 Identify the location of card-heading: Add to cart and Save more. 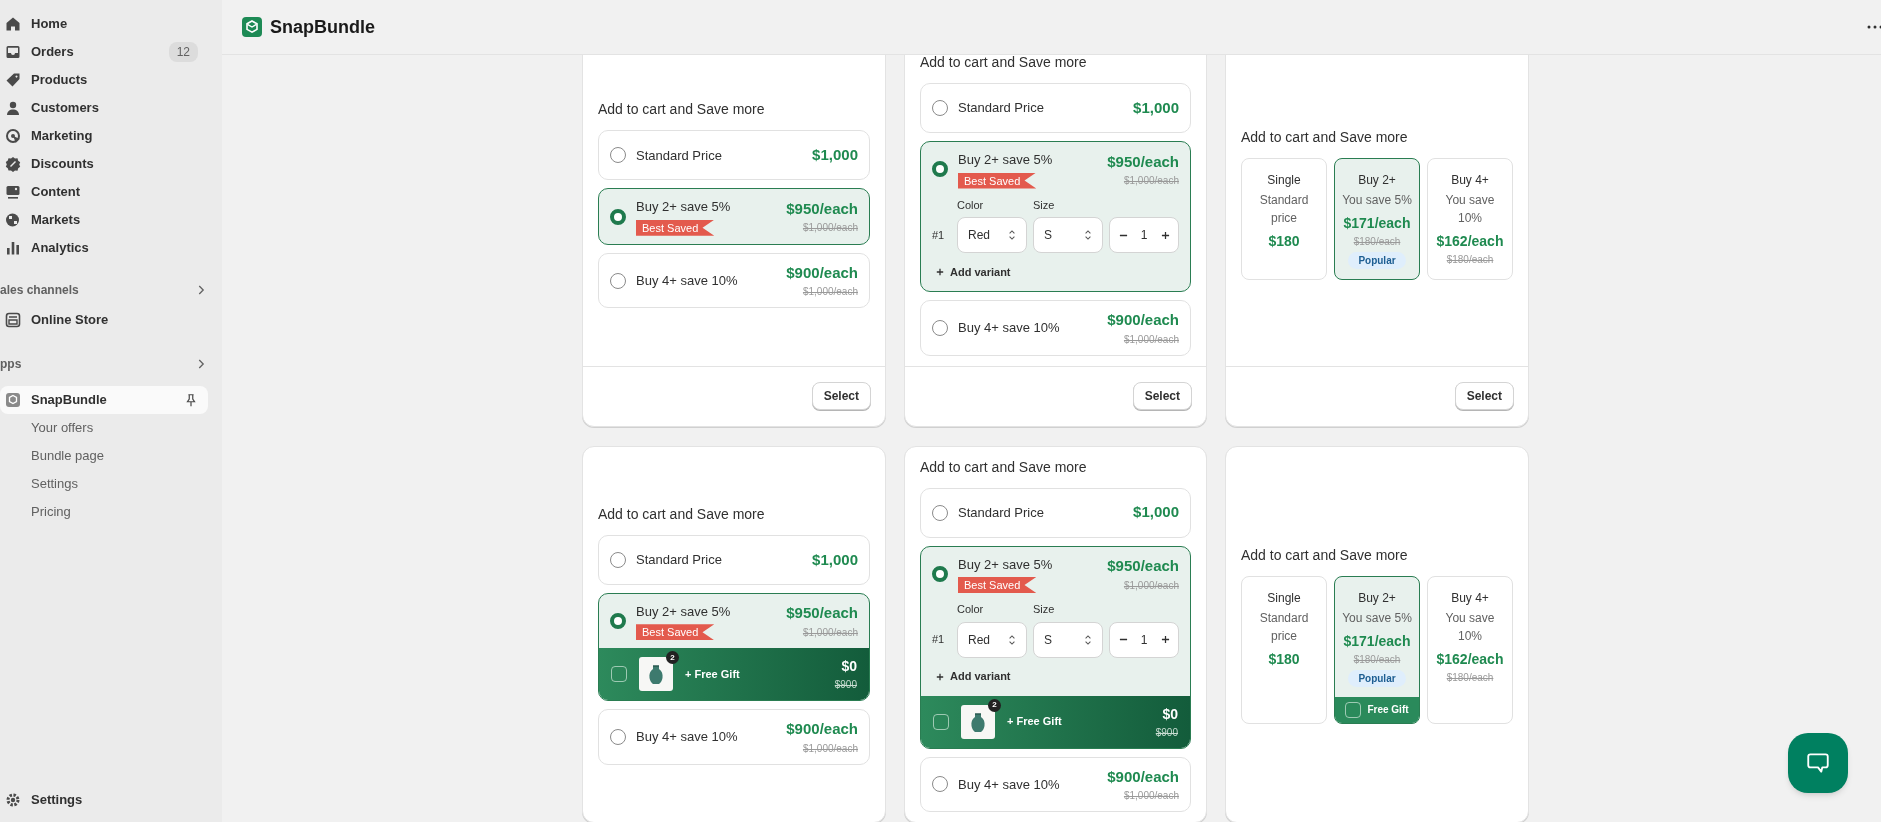
(682, 110).